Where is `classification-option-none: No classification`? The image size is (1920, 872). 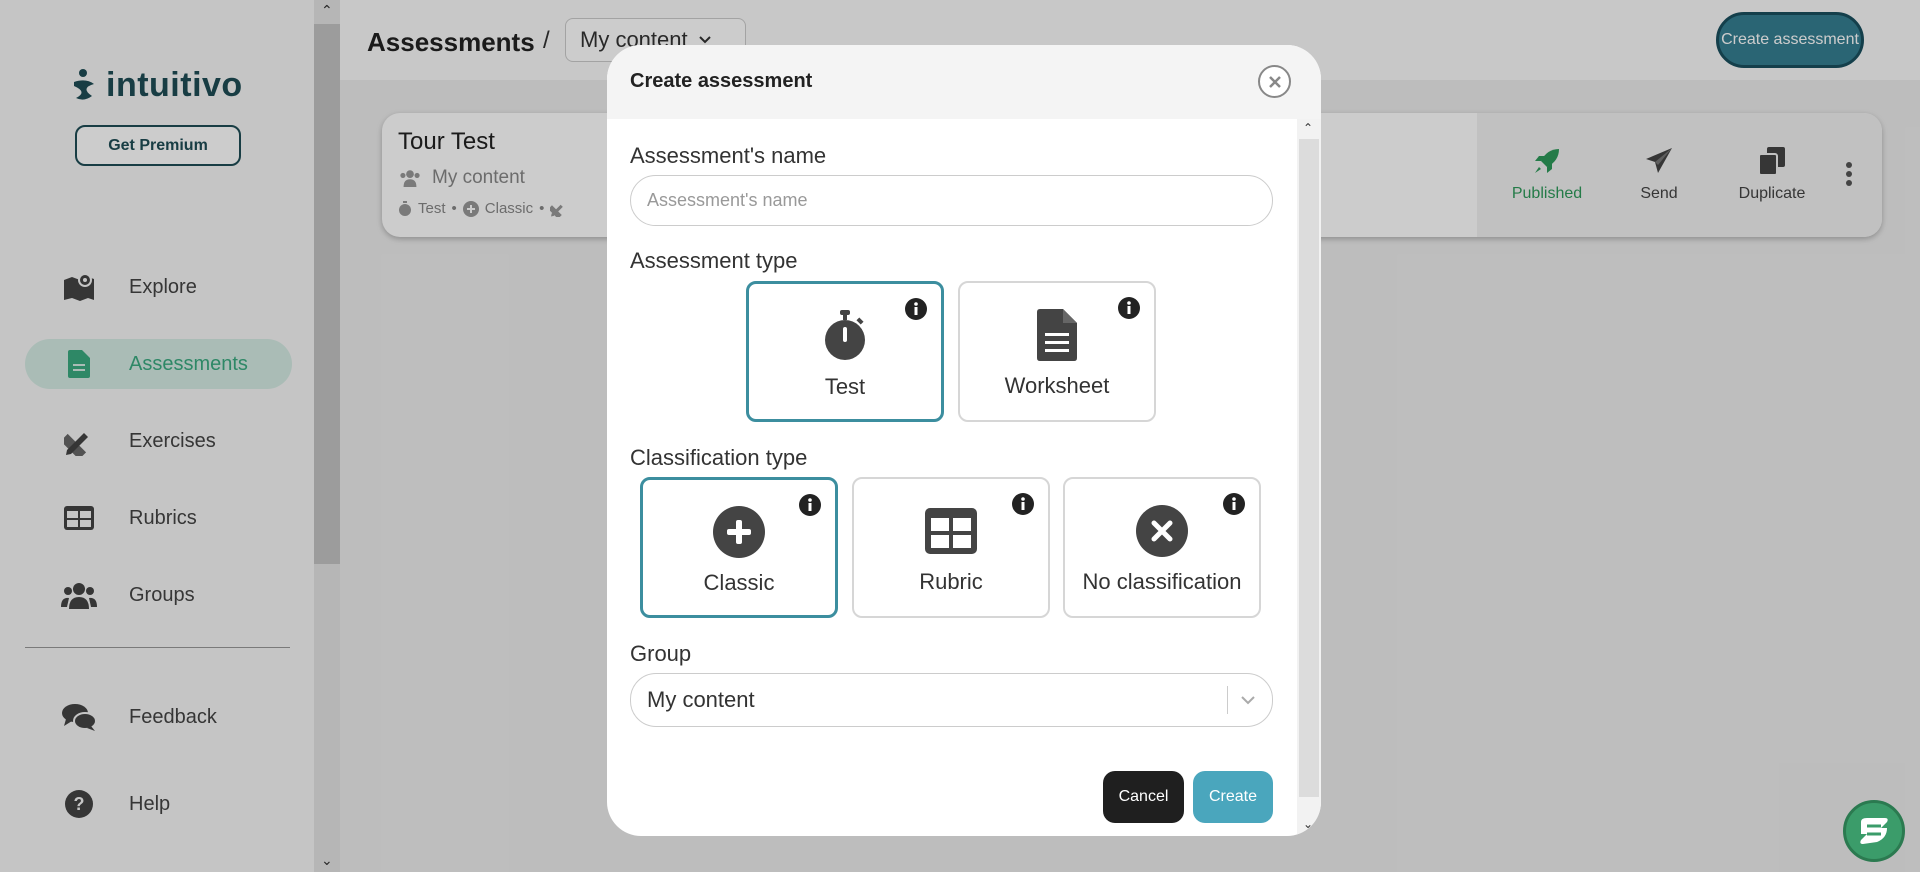
classification-option-none: No classification is located at coordinates (1162, 547).